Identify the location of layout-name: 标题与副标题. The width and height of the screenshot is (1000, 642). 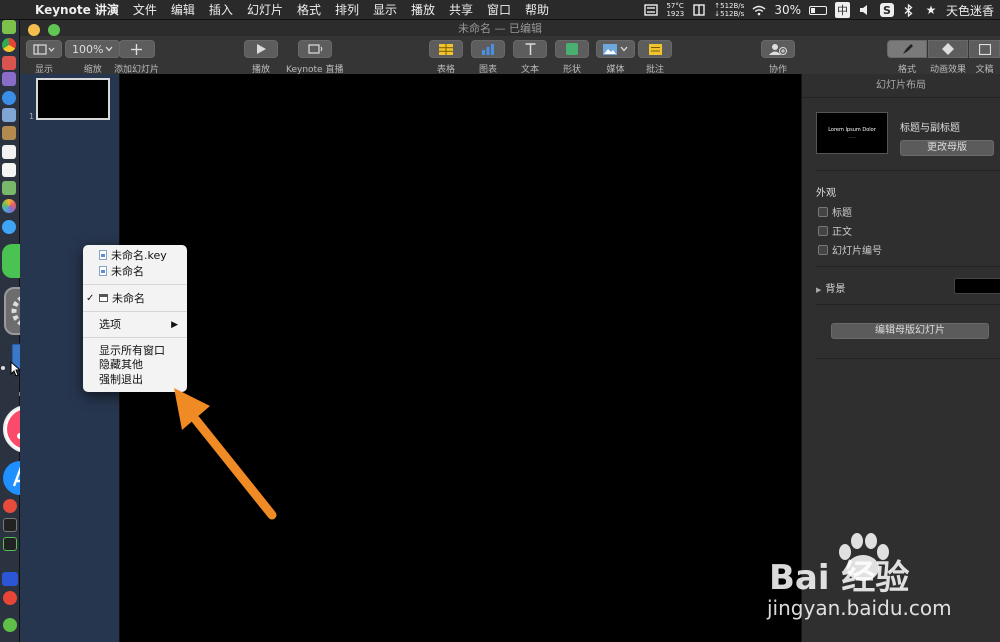
(930, 128).